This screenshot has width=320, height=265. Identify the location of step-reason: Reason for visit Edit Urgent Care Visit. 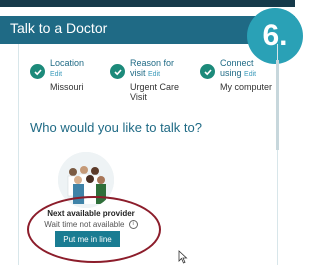
(155, 83).